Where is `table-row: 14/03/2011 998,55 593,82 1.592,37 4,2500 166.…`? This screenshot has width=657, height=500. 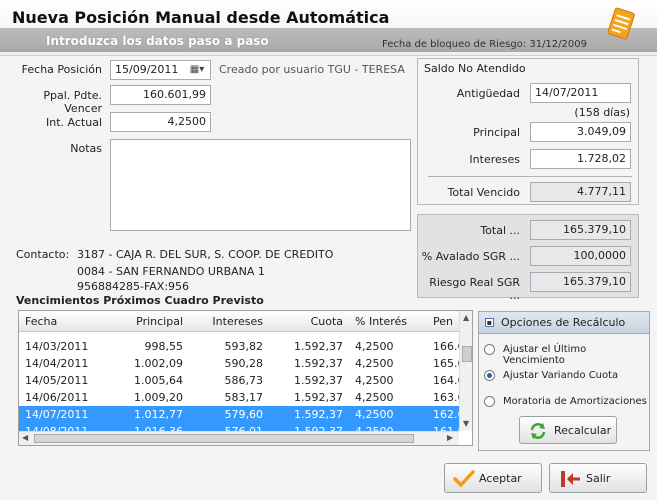
table-row: 14/03/2011 998,55 593,82 1.592,37 4,2500 166.… is located at coordinates (239, 346).